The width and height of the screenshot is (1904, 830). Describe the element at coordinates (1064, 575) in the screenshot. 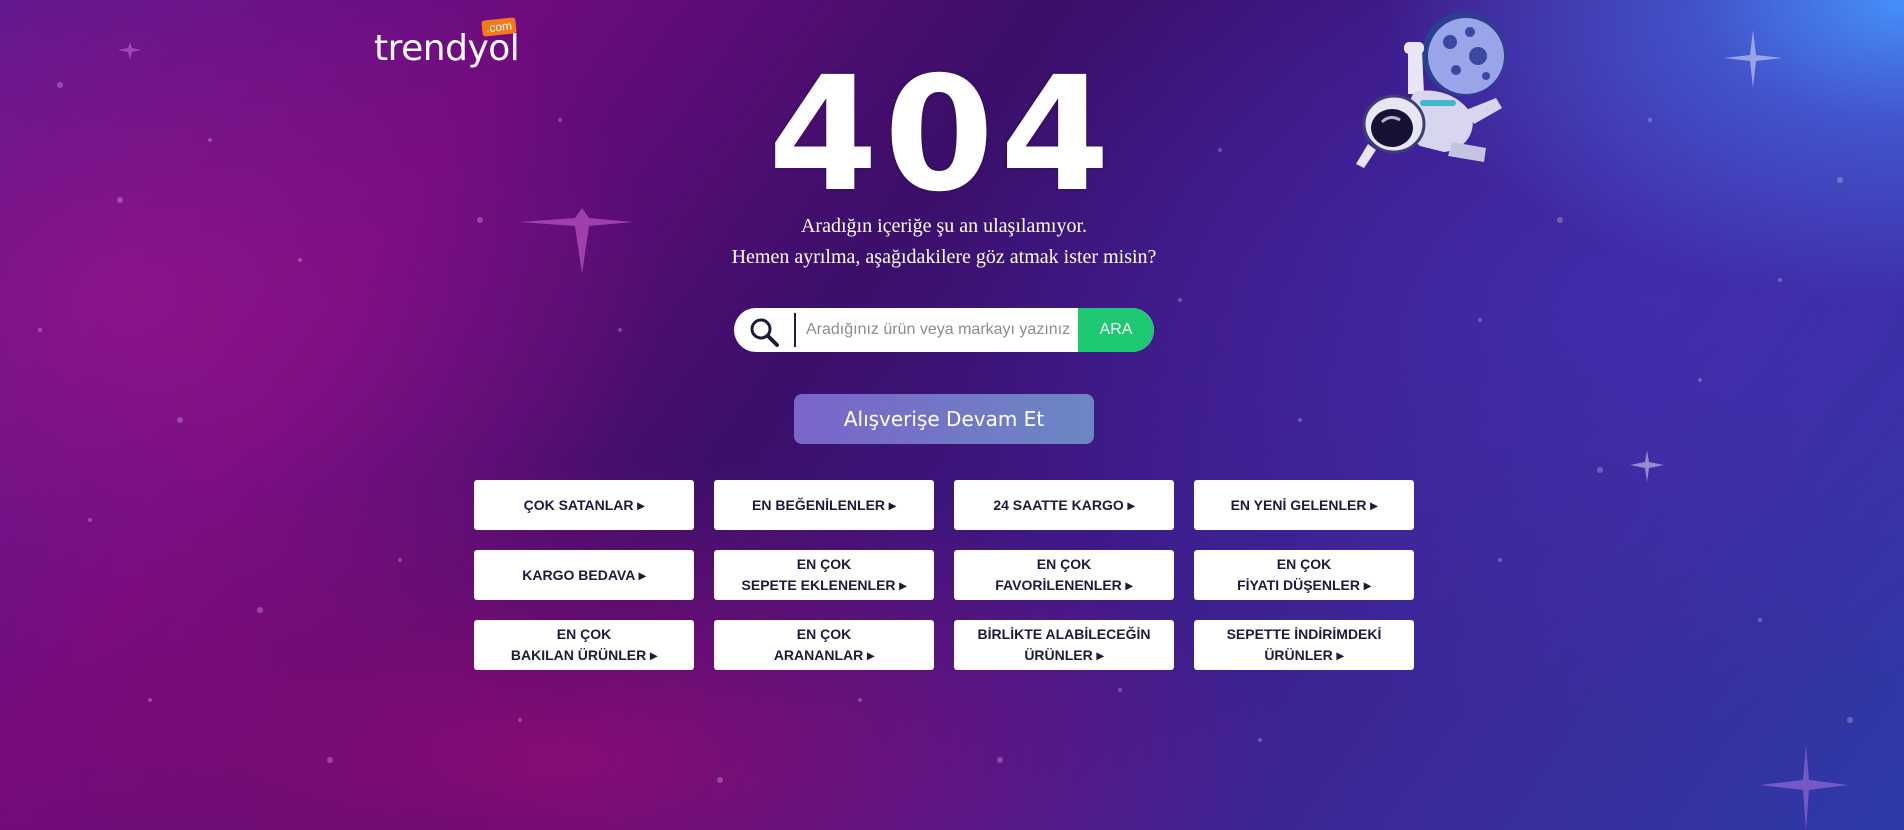

I see `link-en-cok-favorilenenler: EN ÇOK FAVORİLENENLER ▸` at that location.